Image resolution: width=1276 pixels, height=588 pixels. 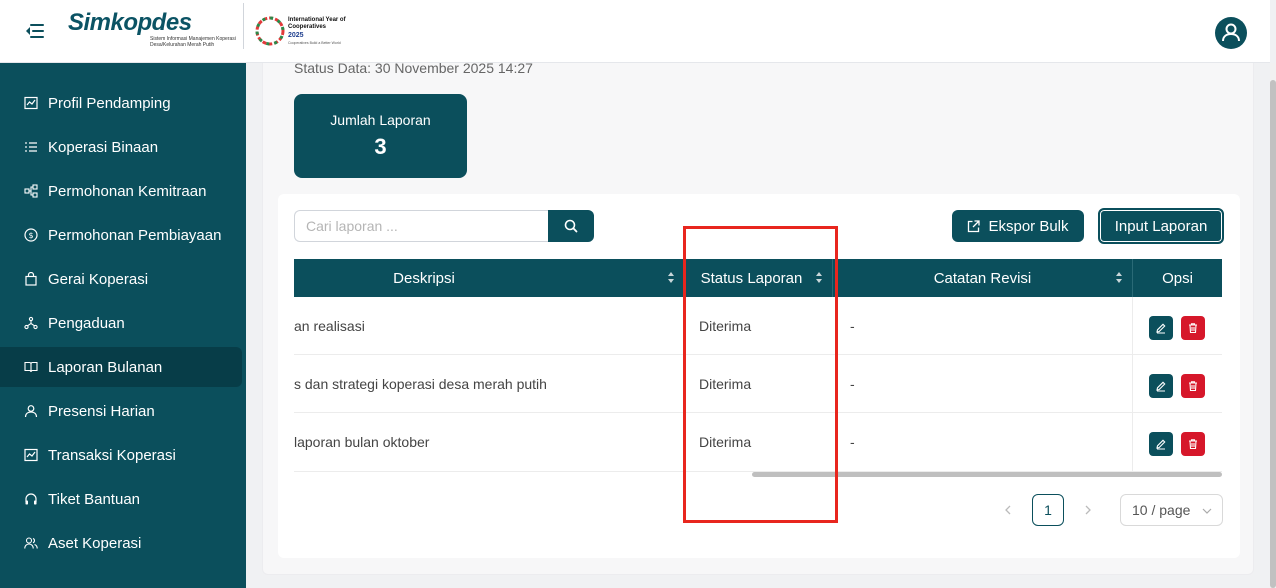 I want to click on sidebar-item-koperasi-binaan: Koperasi Binaan, so click(x=121, y=147).